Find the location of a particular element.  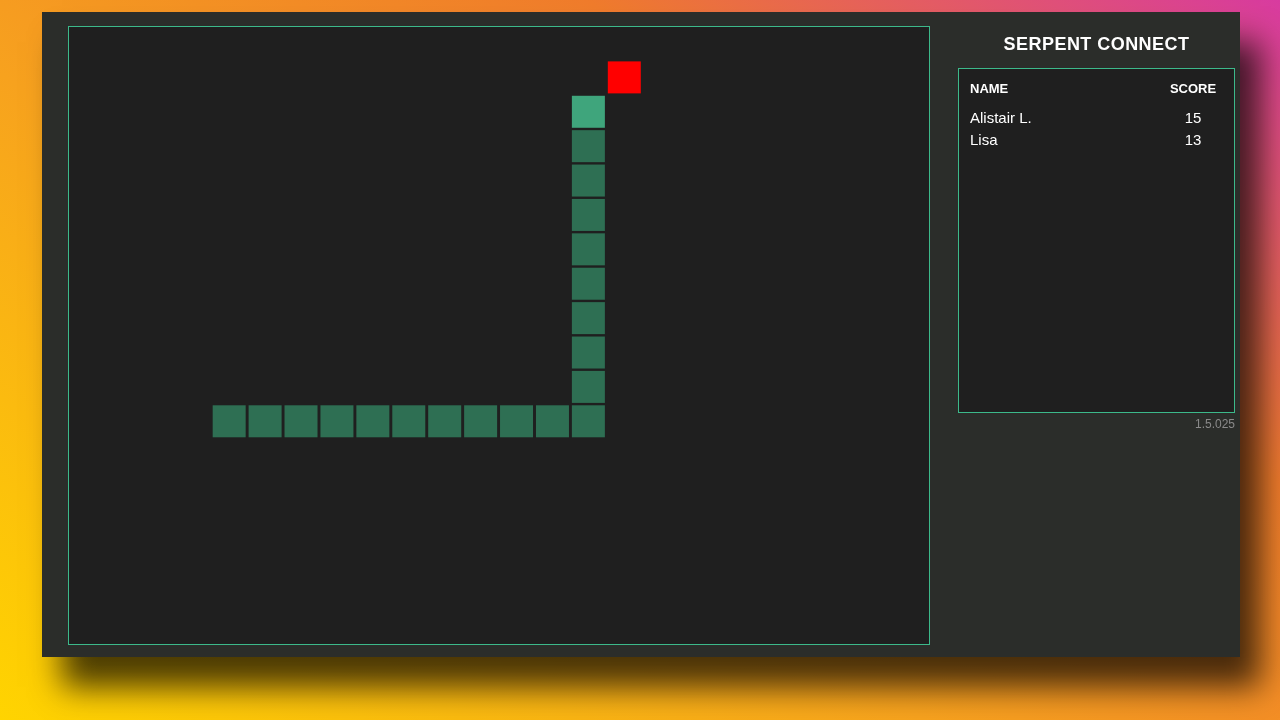

player-name: Lisa is located at coordinates (984, 139).